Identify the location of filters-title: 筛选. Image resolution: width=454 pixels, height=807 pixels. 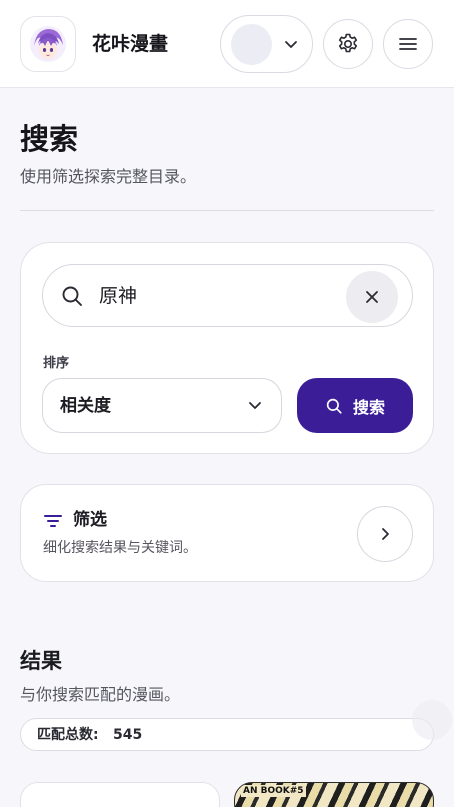
(90, 520).